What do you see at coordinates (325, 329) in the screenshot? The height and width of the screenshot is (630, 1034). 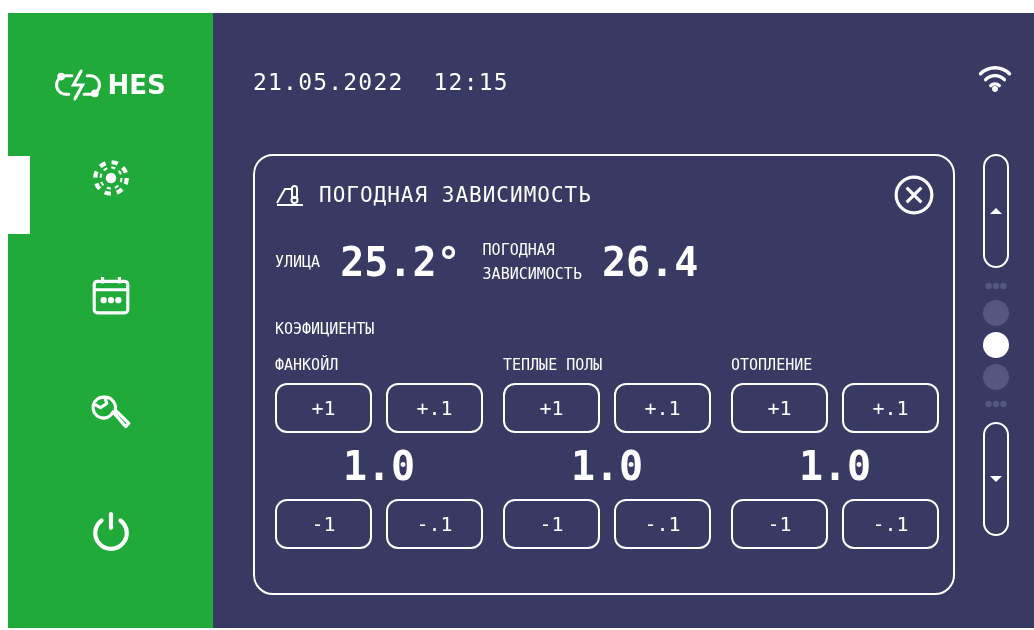 I see `section-label: КОЭФИЦИЕНТЫ` at bounding box center [325, 329].